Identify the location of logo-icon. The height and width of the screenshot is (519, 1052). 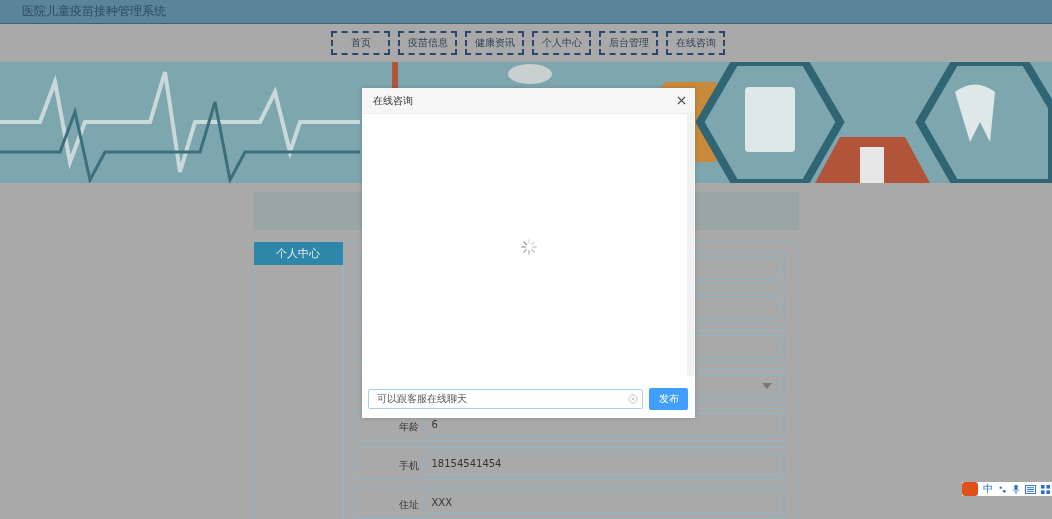
(970, 489).